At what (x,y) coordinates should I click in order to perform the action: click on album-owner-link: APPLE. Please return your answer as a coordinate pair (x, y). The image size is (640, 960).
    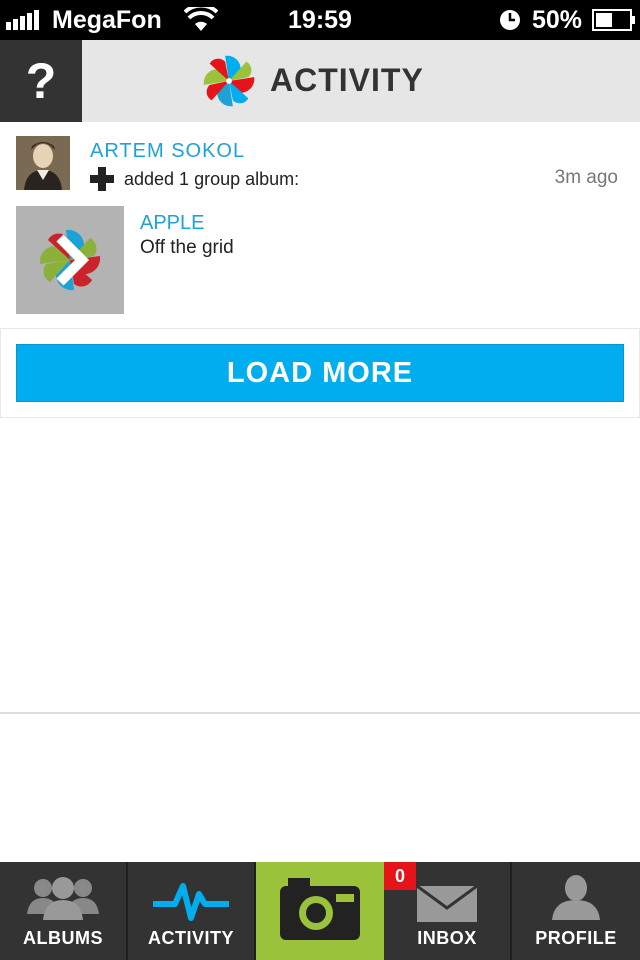
    Looking at the image, I should click on (172, 223).